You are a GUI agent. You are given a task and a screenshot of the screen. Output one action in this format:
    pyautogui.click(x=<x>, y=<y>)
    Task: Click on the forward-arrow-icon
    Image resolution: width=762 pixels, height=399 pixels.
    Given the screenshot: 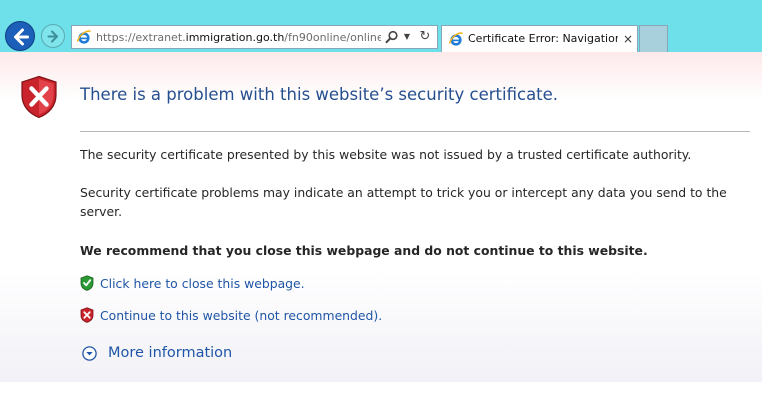 What is the action you would take?
    pyautogui.click(x=52, y=36)
    